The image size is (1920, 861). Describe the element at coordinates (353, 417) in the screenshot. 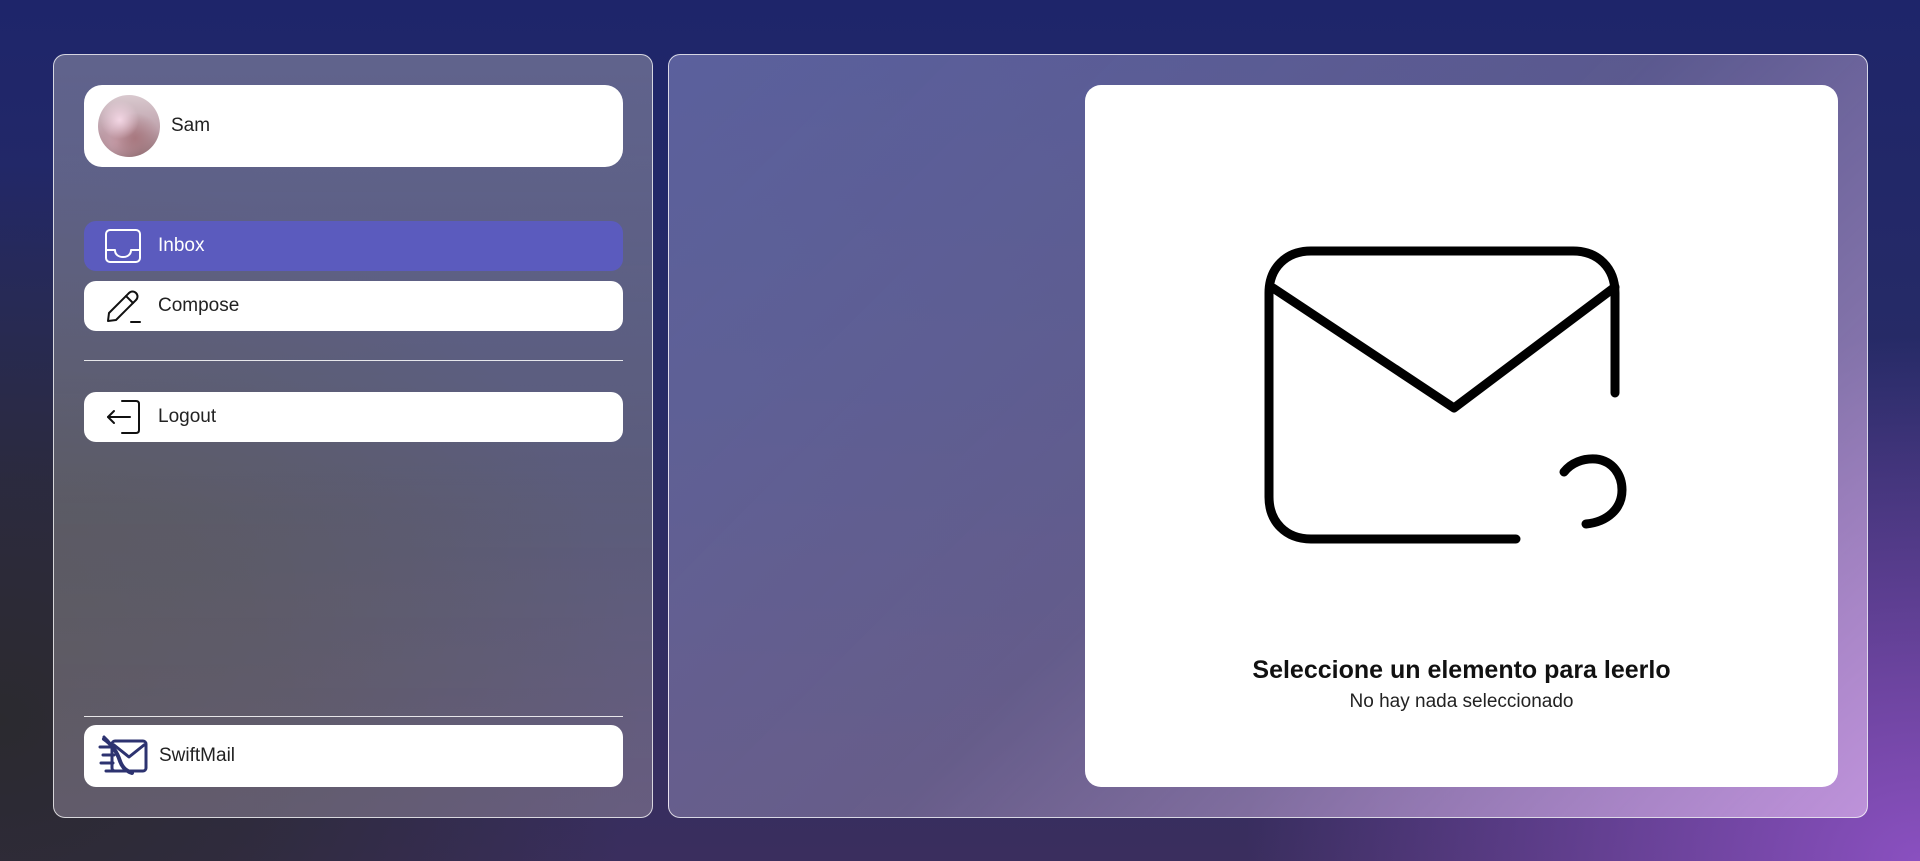

I see `logout-button: Logout` at that location.